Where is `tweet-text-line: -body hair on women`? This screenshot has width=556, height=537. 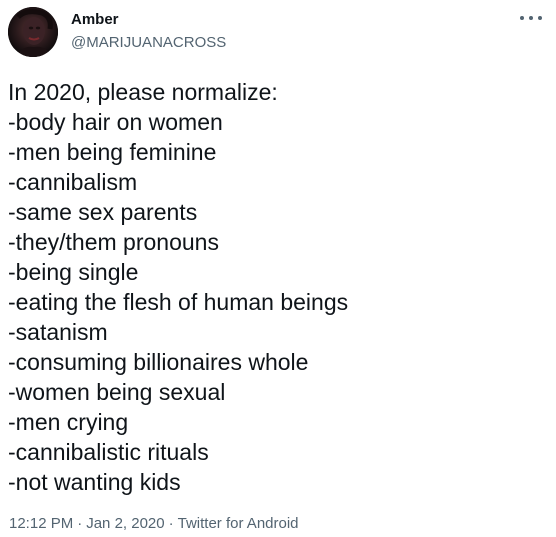
tweet-text-line: -body hair on women is located at coordinates (115, 122).